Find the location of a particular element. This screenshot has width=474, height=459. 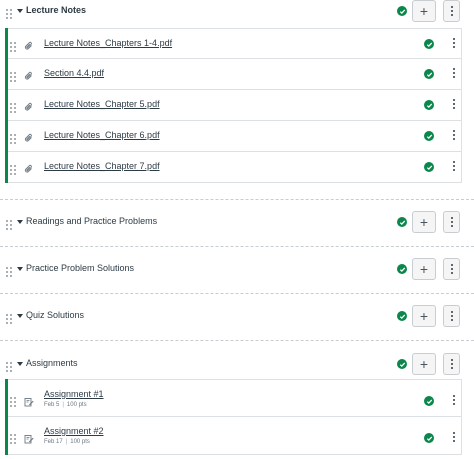

list-item: Lecture Notes_Chapter 6.pdf is located at coordinates (235, 136).